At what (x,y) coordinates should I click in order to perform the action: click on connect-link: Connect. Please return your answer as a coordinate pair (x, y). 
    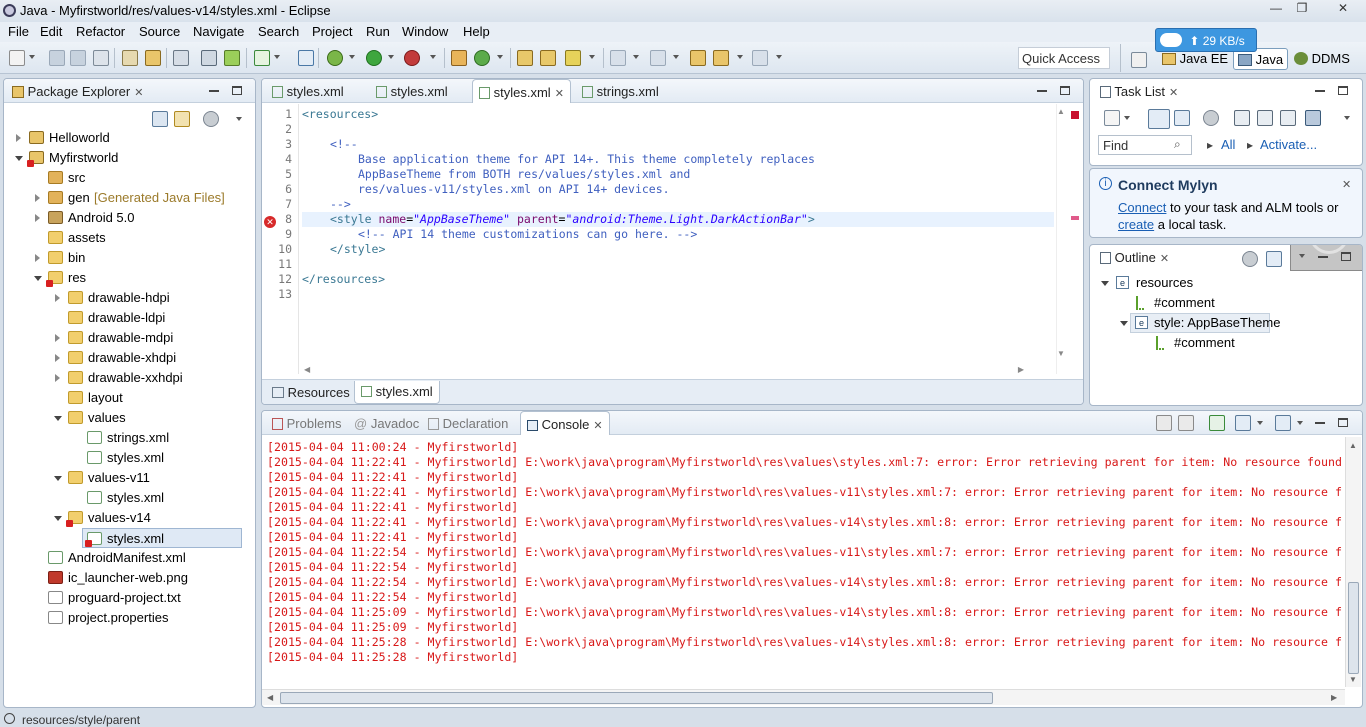
    Looking at the image, I should click on (1142, 207).